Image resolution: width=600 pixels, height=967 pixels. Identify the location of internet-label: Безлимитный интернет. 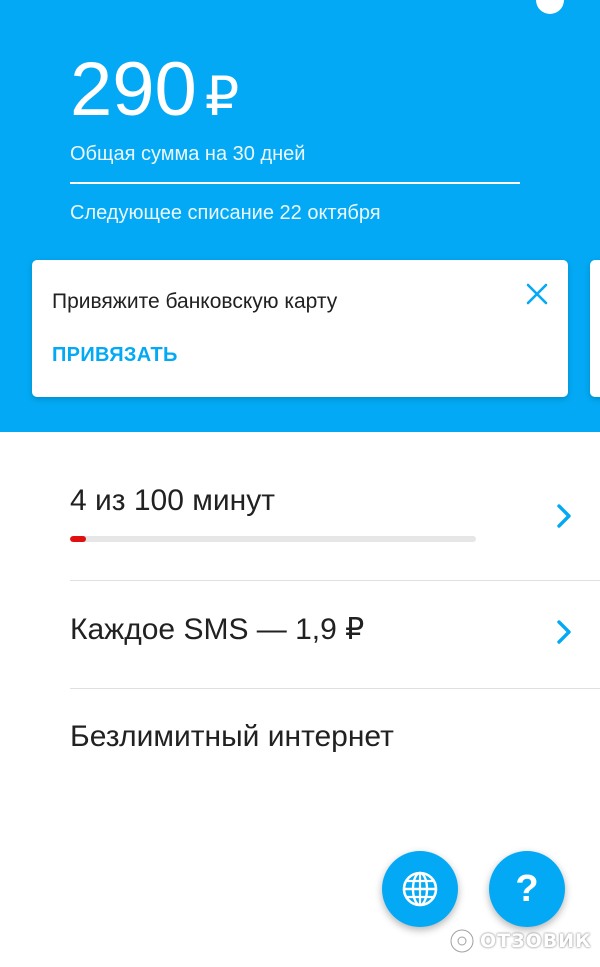
(232, 736).